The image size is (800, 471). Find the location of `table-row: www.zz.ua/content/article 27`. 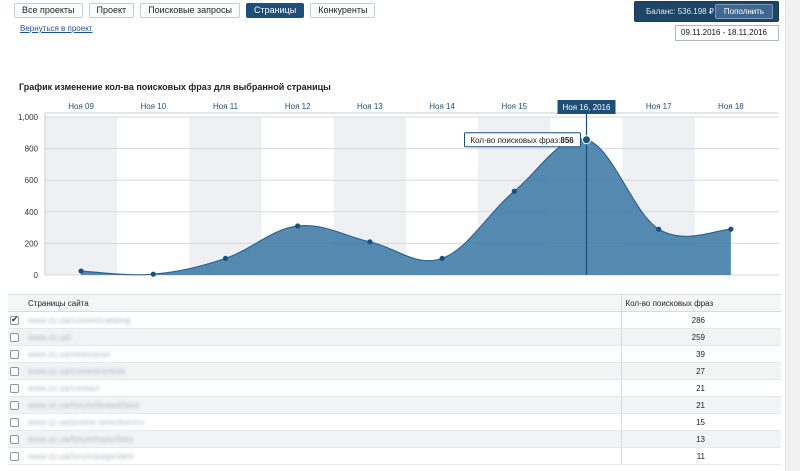

table-row: www.zz.ua/content/article 27 is located at coordinates (394, 371).